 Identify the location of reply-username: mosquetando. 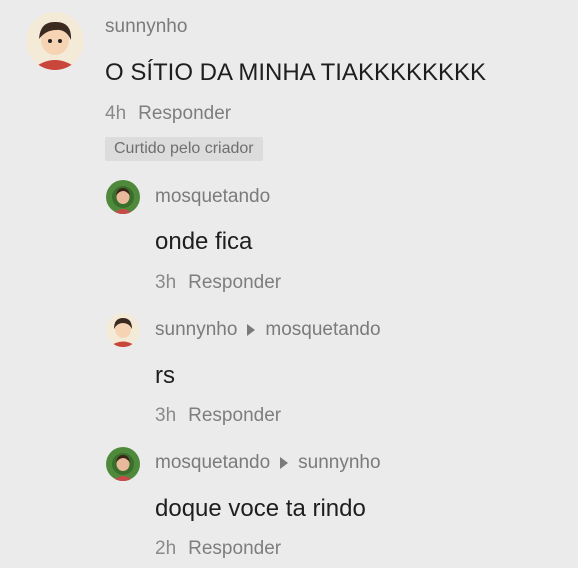
(212, 197).